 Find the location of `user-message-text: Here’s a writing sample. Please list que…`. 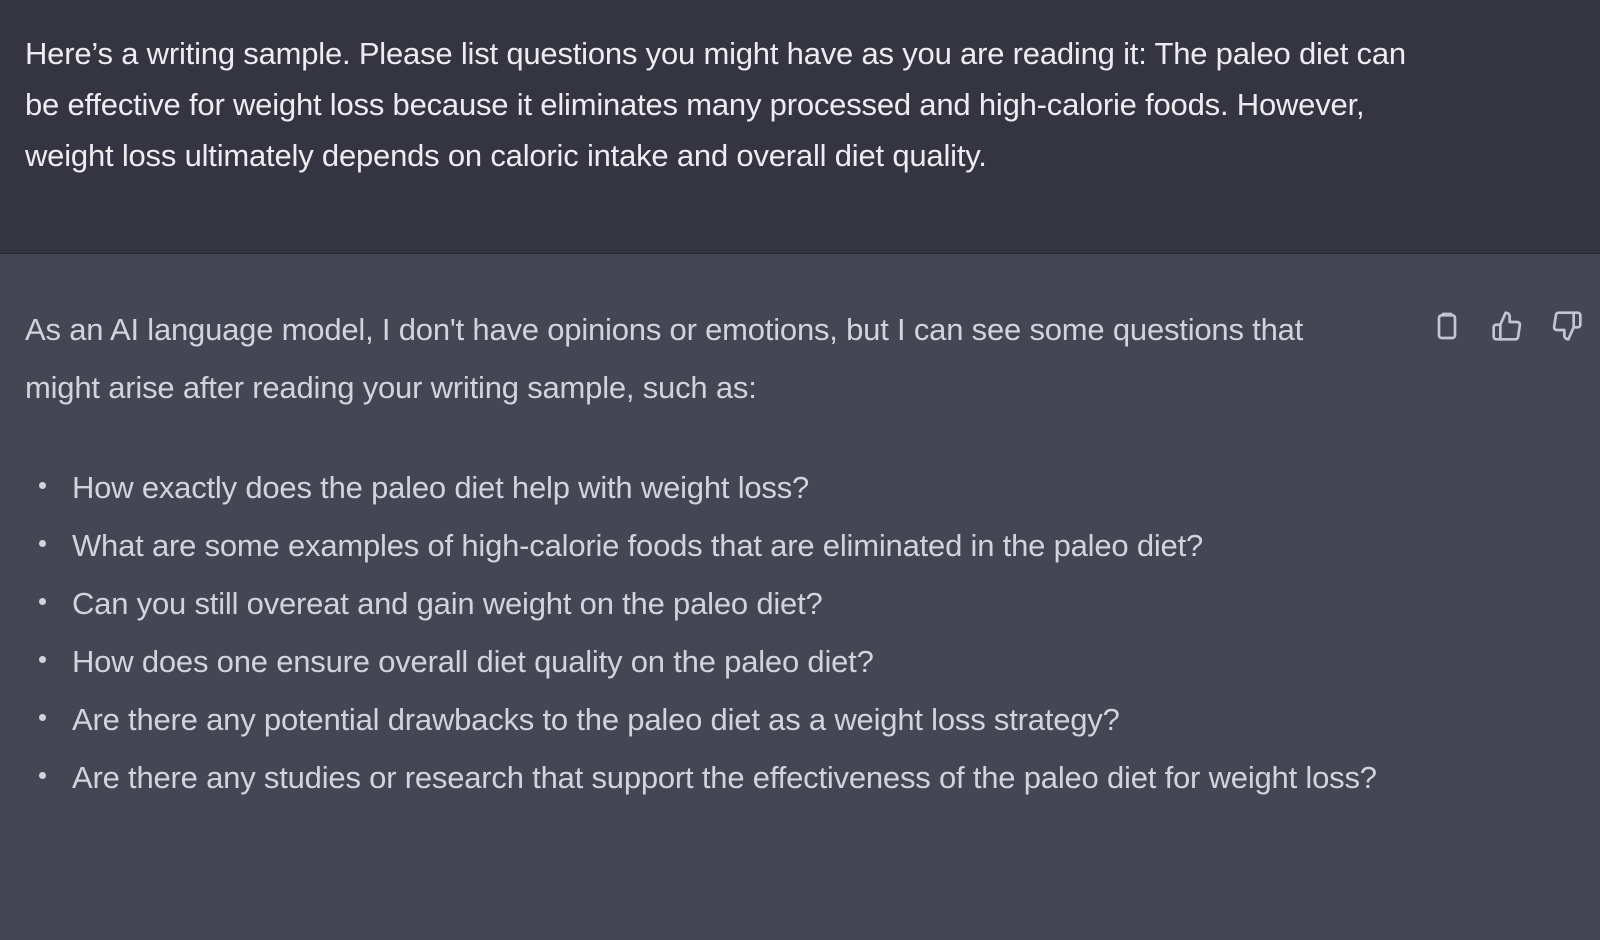

user-message-text: Here’s a writing sample. Please list que… is located at coordinates (715, 104).